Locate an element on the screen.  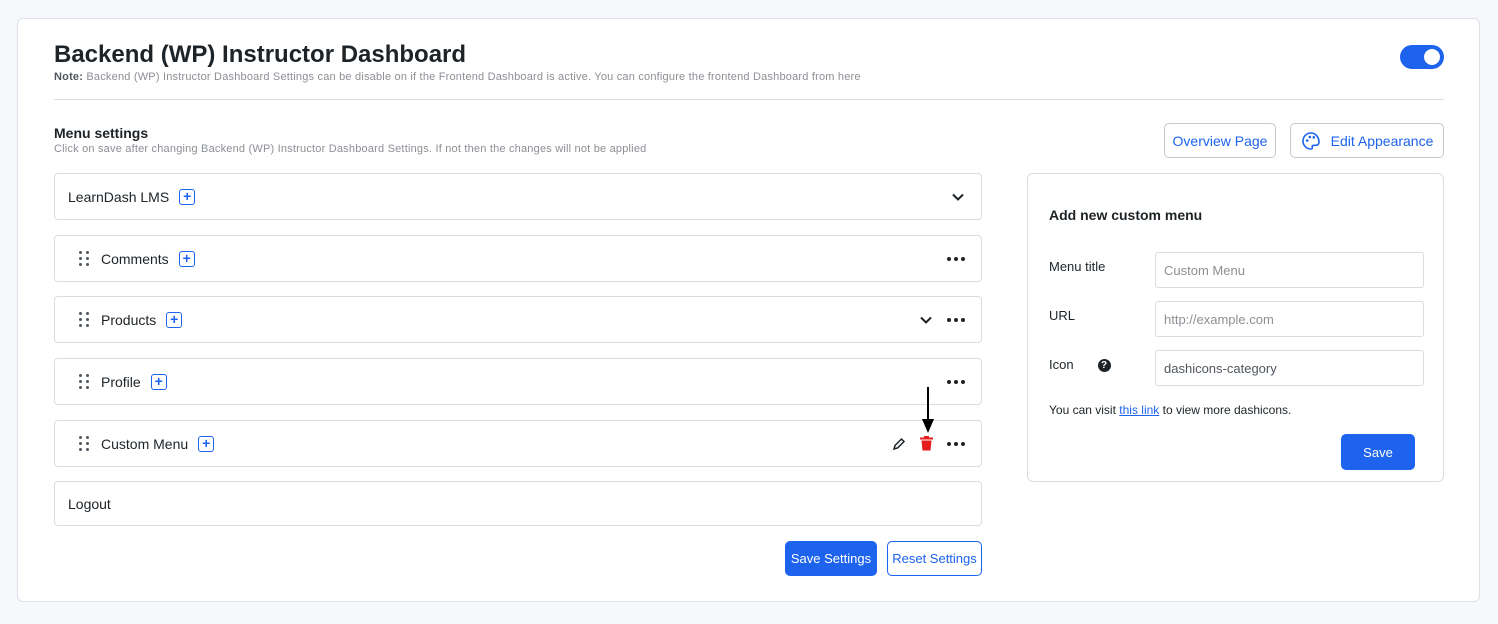
menu-item-profile: Profile + is located at coordinates (518, 381).